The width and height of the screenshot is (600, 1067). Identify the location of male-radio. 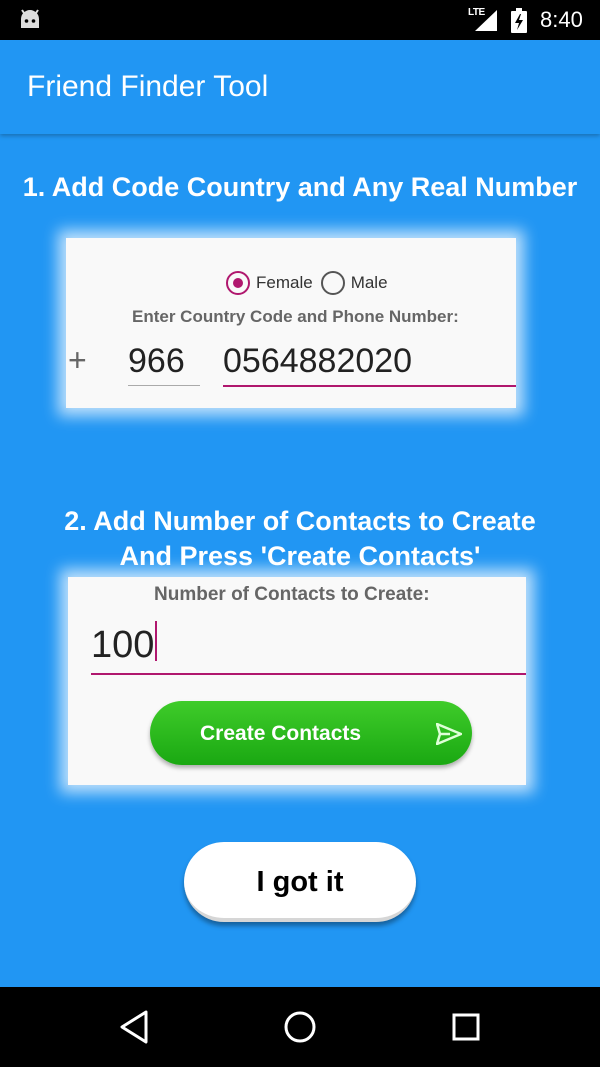
(332, 283).